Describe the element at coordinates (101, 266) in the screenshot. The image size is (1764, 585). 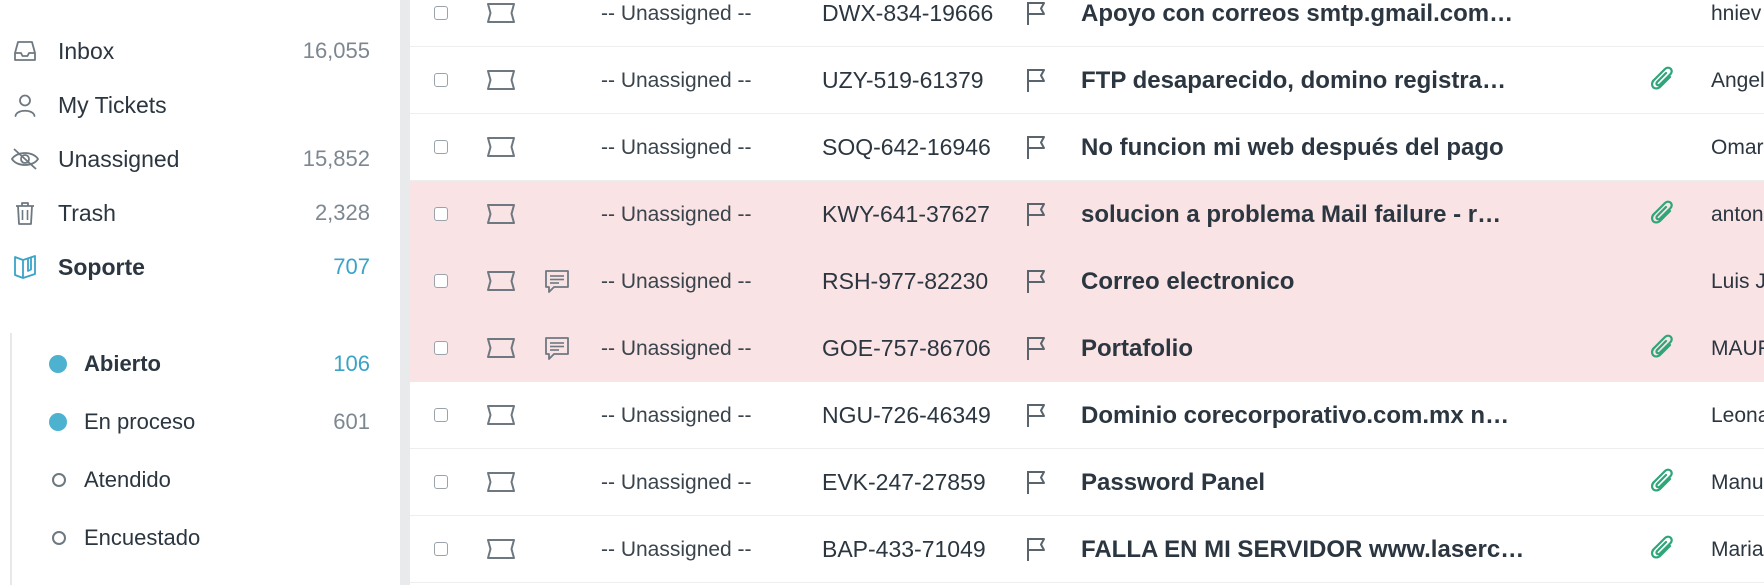
I see `sidebar-item-label: Soporte` at that location.